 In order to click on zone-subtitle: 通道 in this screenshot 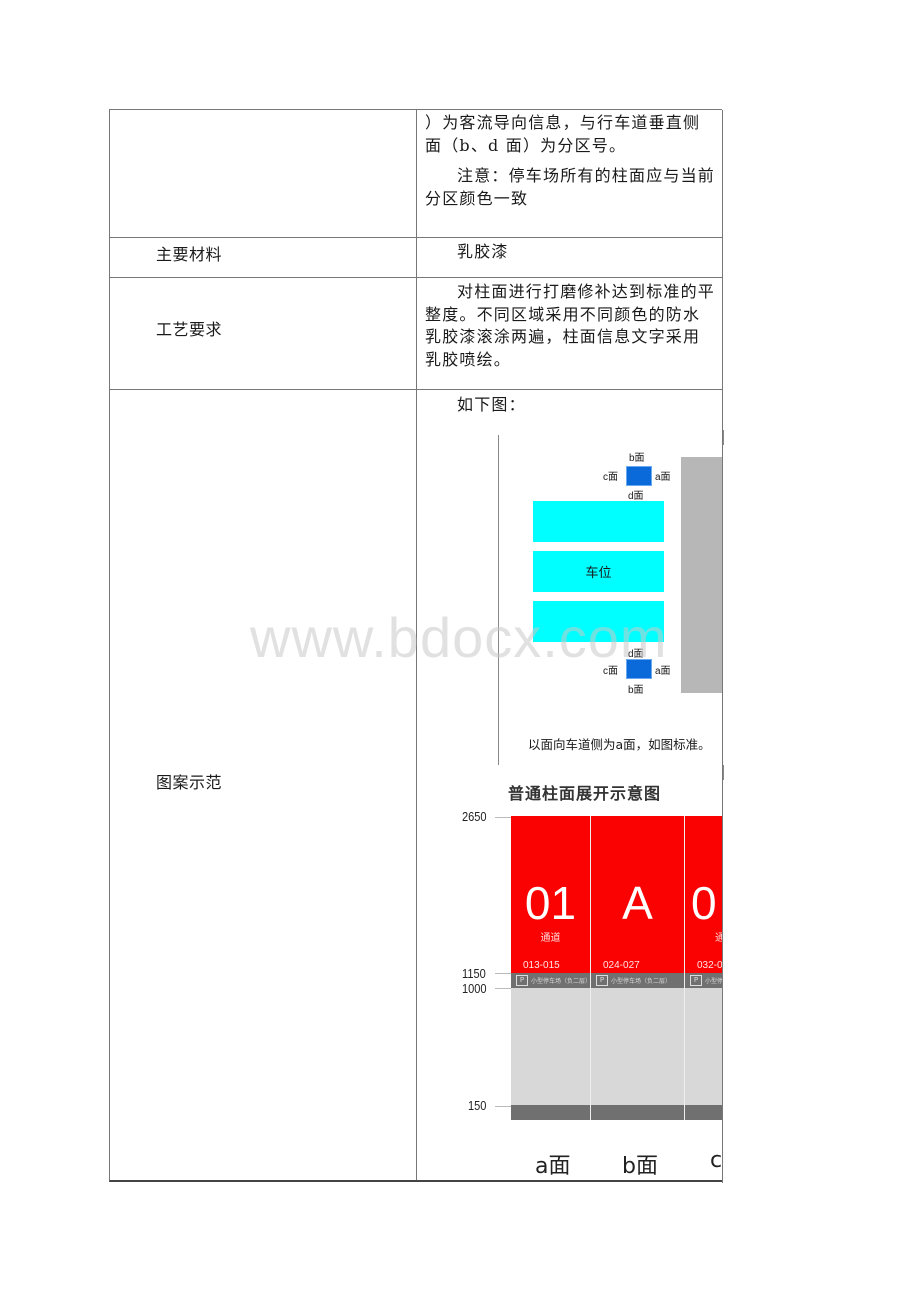, I will do `click(550, 938)`.